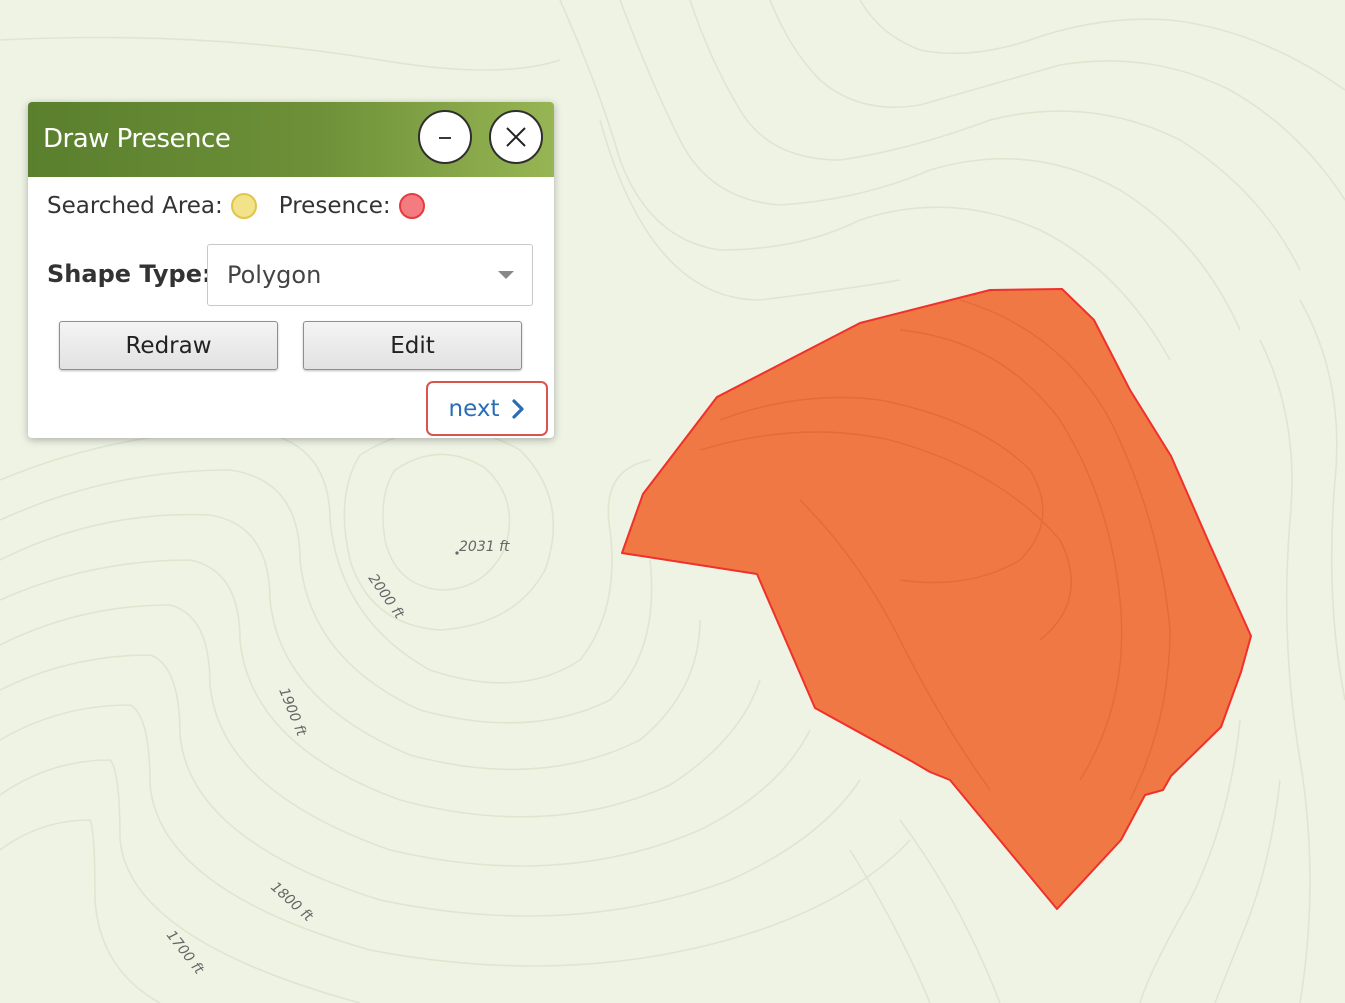 This screenshot has height=1003, width=1345. I want to click on elevation-label-summit: 2031 ft, so click(484, 547).